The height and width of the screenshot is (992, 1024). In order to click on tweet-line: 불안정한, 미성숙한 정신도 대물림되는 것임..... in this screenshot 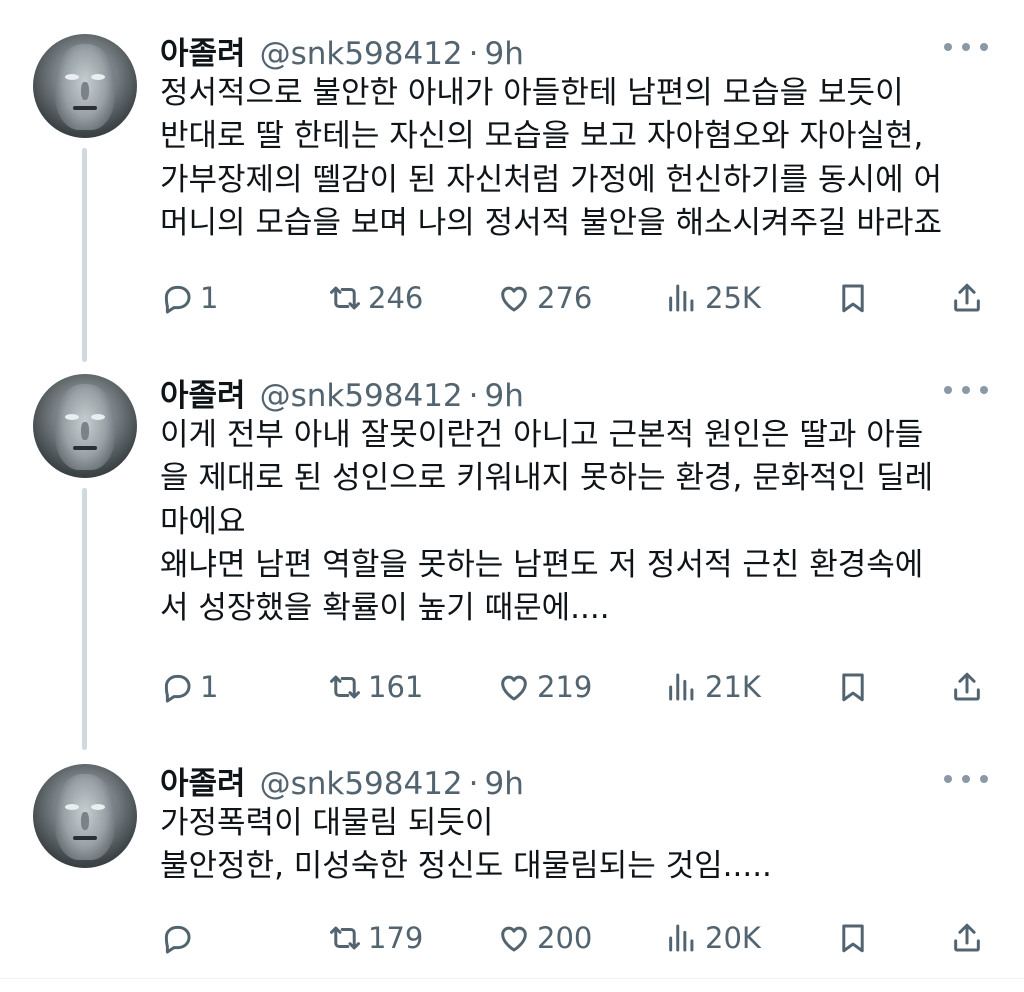, I will do `click(466, 866)`.